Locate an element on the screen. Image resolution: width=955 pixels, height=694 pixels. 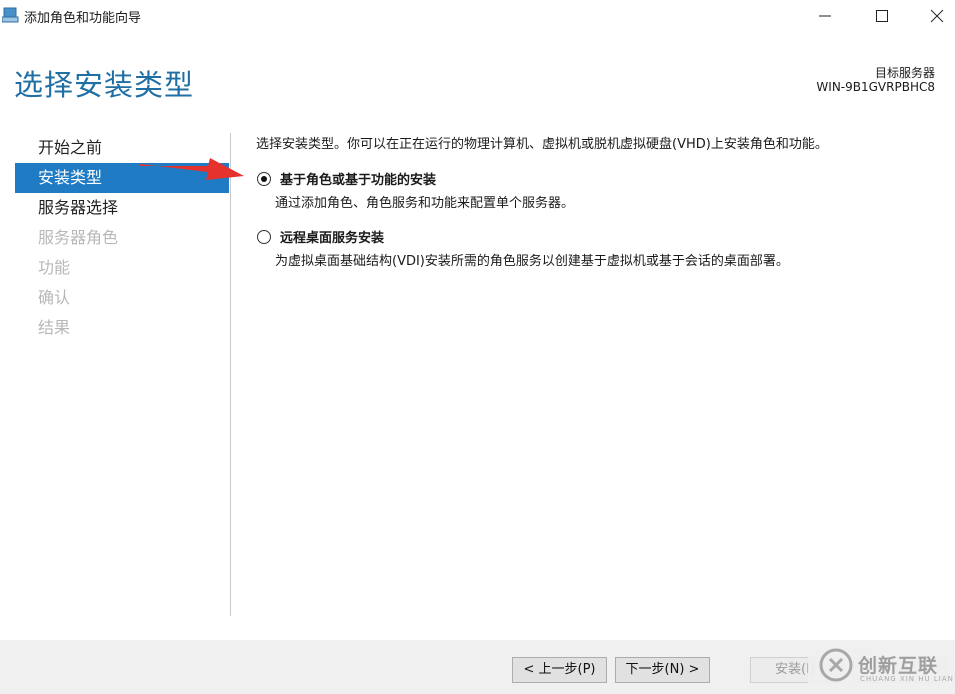
minimize-icon is located at coordinates (825, 16).